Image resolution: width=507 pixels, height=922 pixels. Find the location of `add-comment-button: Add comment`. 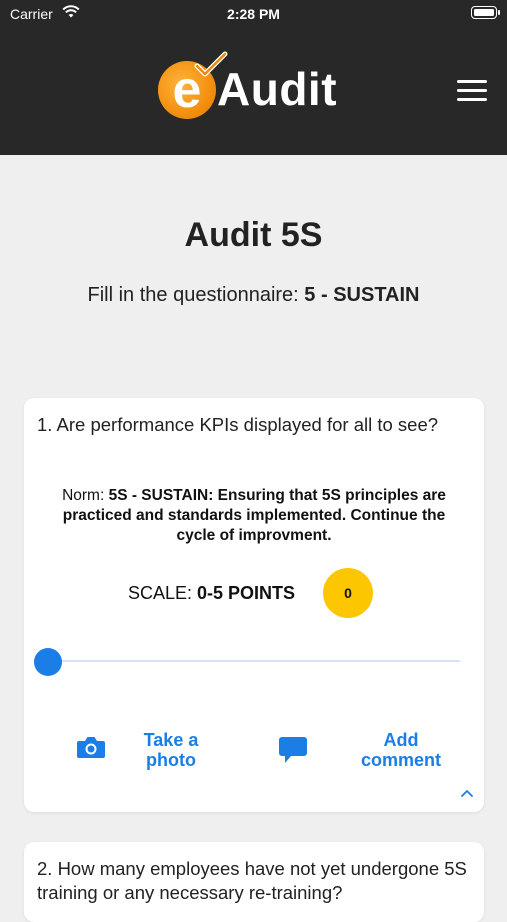

add-comment-button: Add comment is located at coordinates (368, 755).